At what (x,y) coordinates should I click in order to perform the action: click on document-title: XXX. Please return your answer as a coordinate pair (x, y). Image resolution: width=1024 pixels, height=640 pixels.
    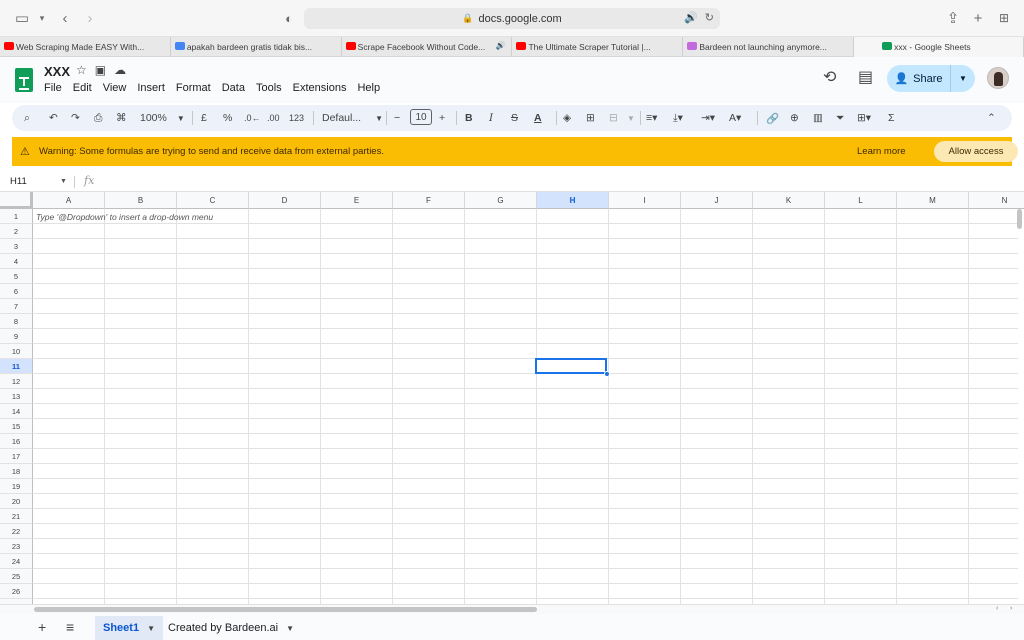
    Looking at the image, I should click on (57, 71).